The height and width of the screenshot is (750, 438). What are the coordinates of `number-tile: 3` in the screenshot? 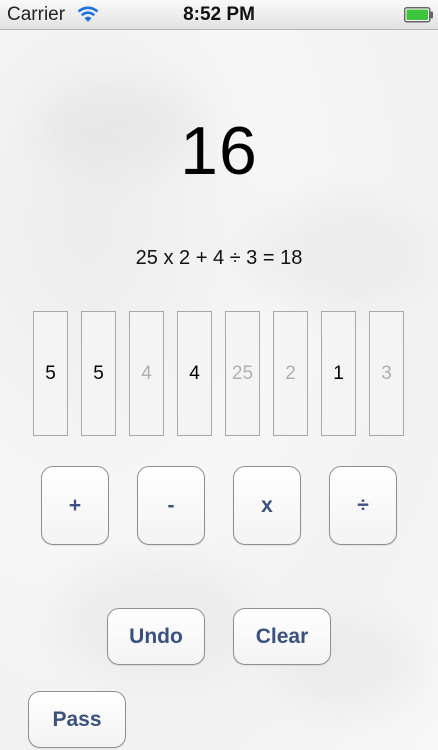 It's located at (386, 373).